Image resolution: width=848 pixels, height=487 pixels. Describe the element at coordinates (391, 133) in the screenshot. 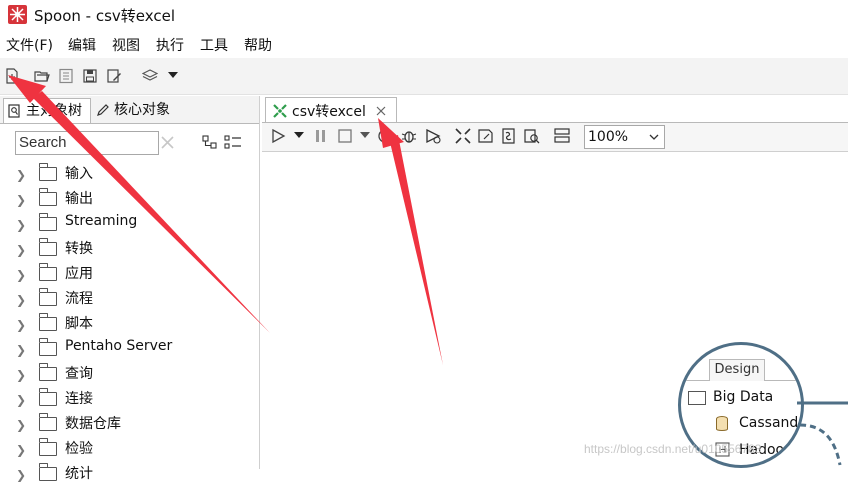

I see `arrow-head-icon` at that location.